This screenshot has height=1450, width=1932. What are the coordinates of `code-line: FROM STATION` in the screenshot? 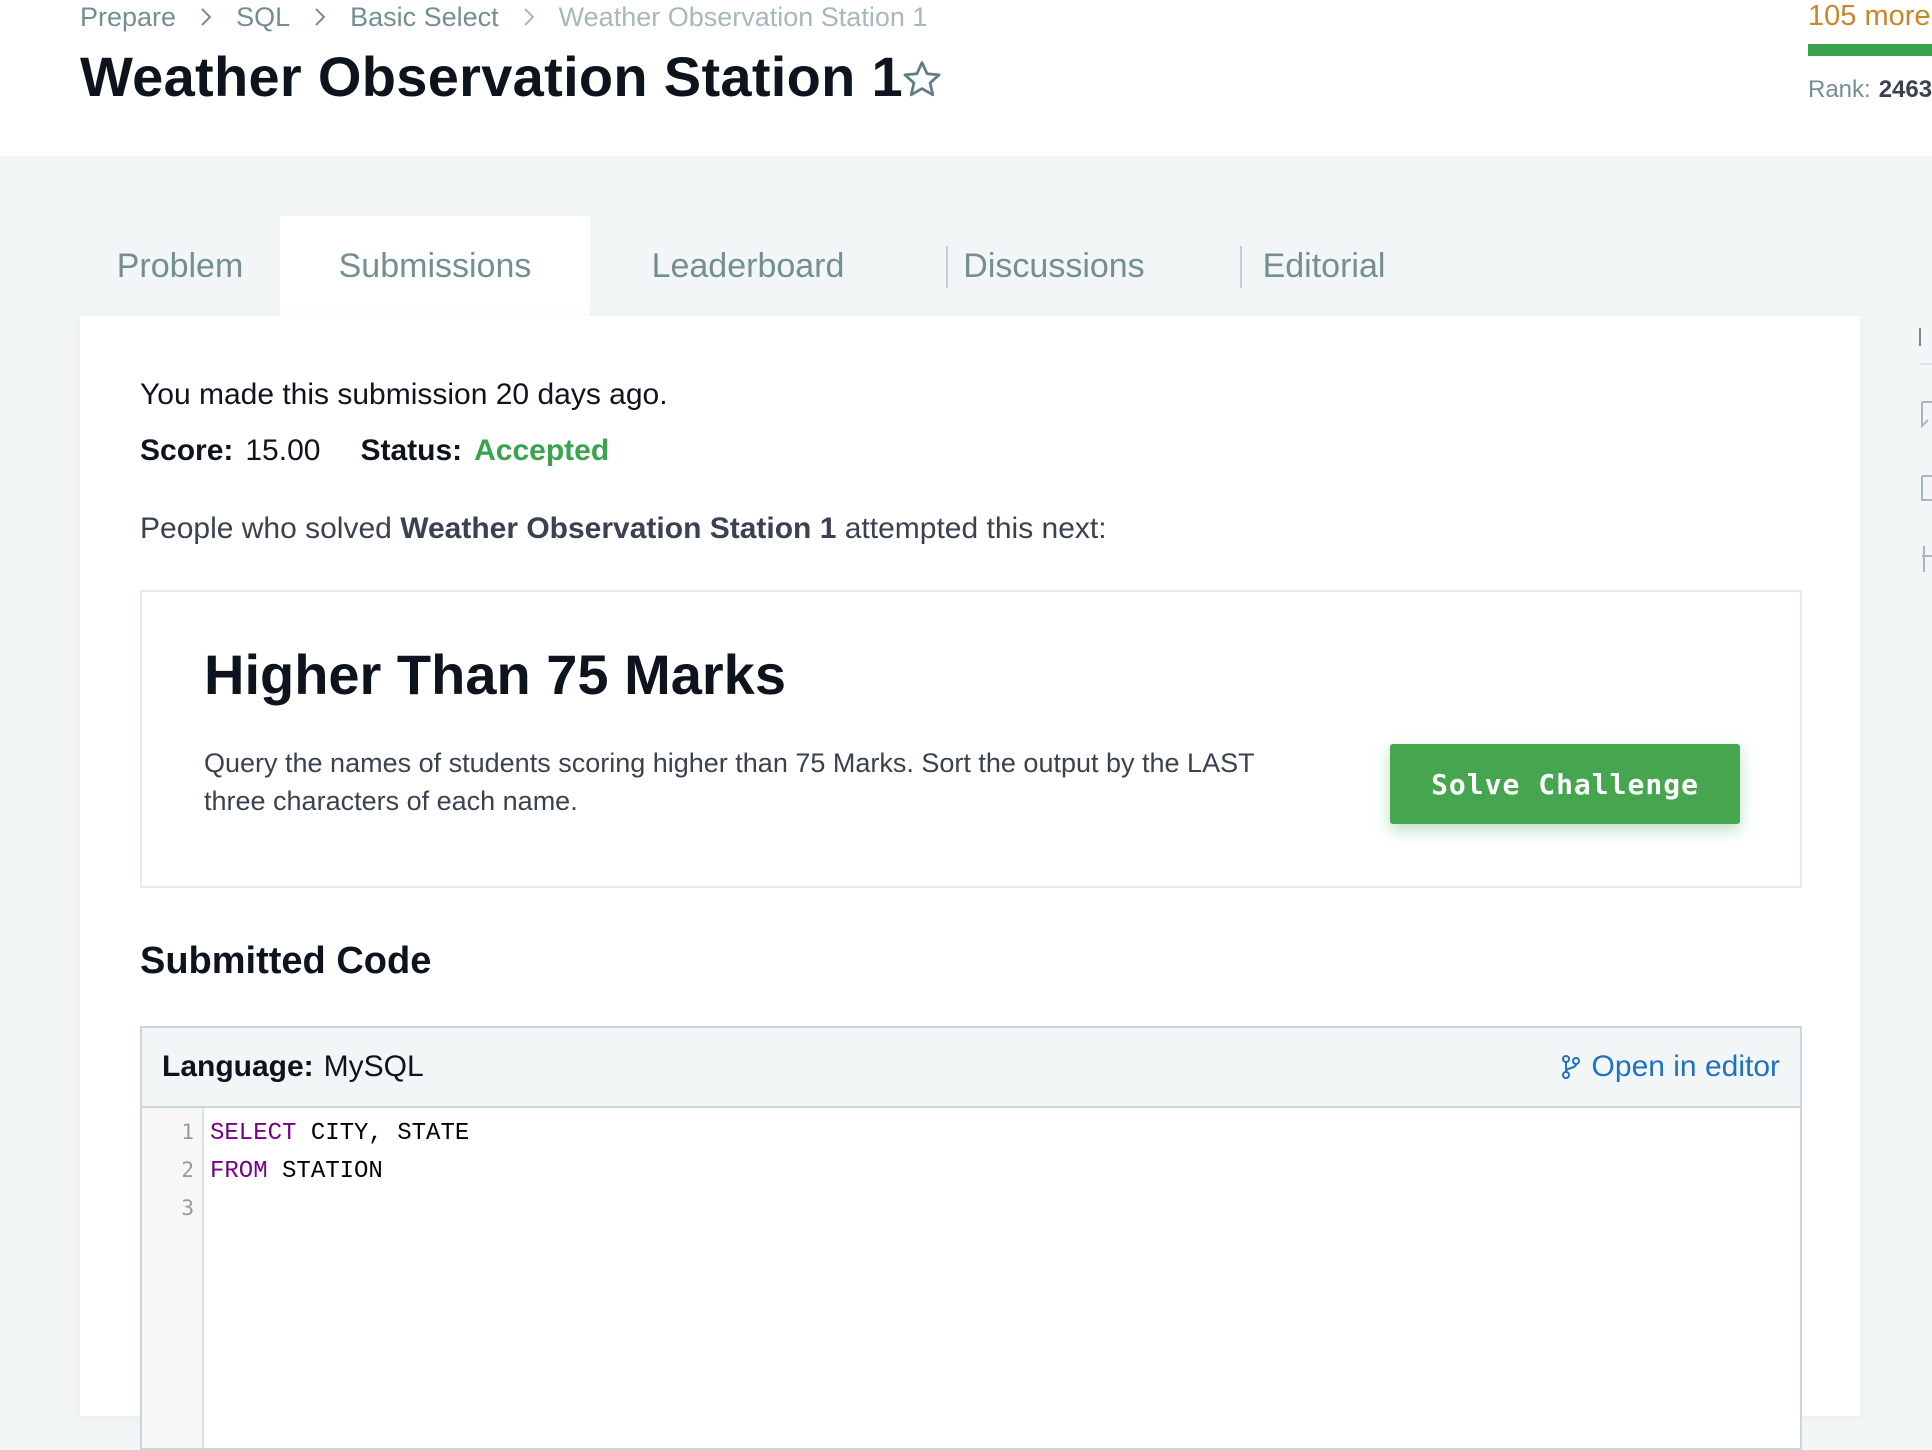 It's located at (296, 1171).